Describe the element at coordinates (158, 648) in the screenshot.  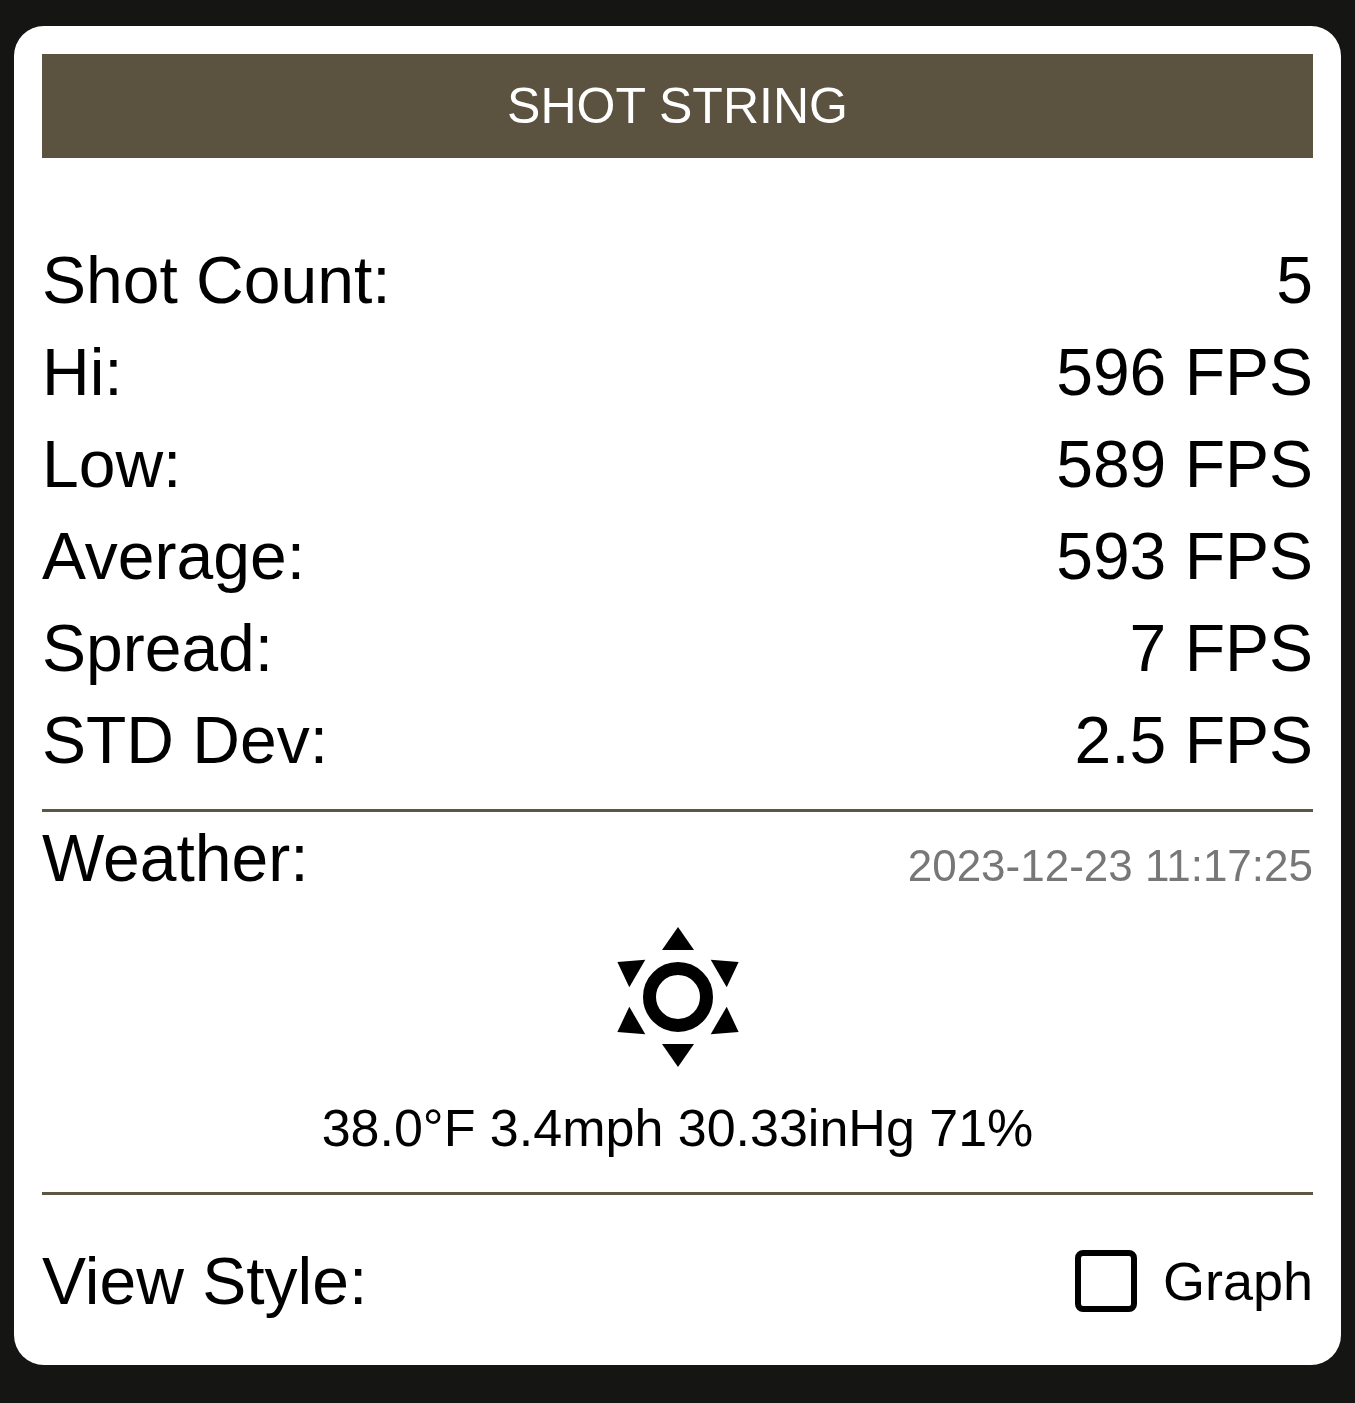
I see `stat-label: Spread:` at that location.